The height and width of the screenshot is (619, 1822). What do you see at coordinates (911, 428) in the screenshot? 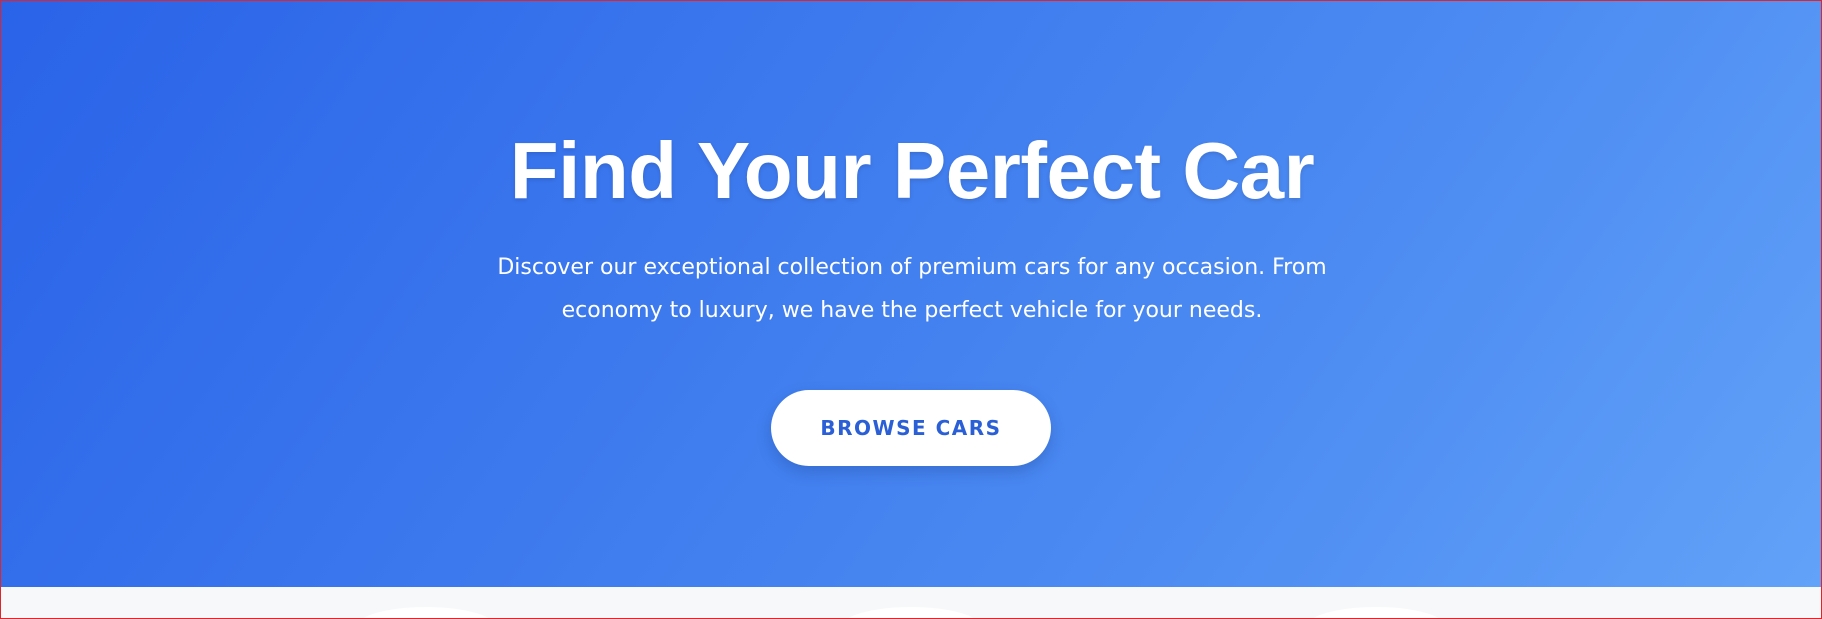
I see `browse-cars-button: BROWSE CARS` at bounding box center [911, 428].